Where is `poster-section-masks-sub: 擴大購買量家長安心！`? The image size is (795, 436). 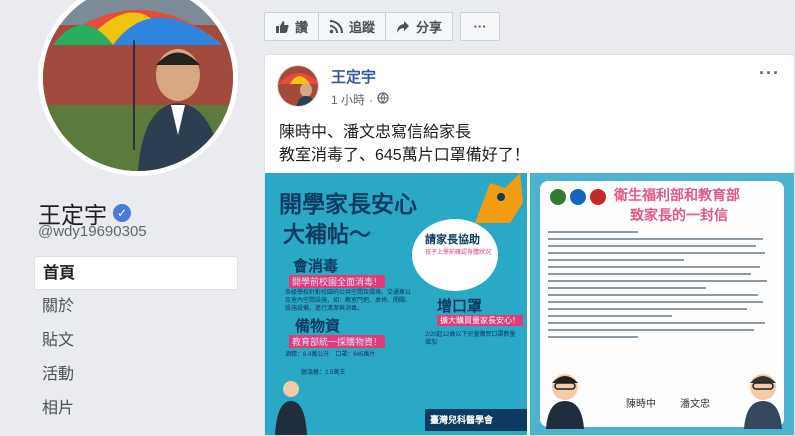
poster-section-masks-sub: 擴大購買量家長安心！ is located at coordinates (480, 320).